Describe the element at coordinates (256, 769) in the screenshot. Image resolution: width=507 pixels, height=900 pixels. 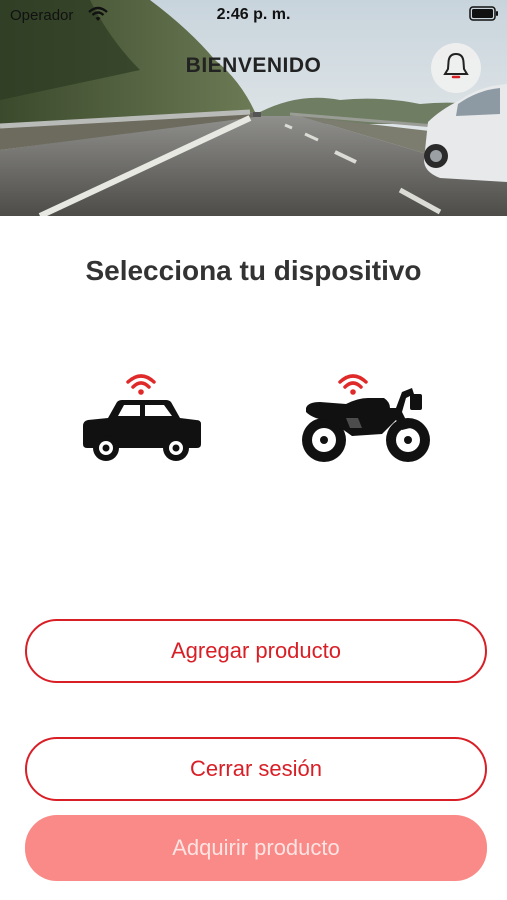
I see `logout-button: Cerrar sesión` at that location.